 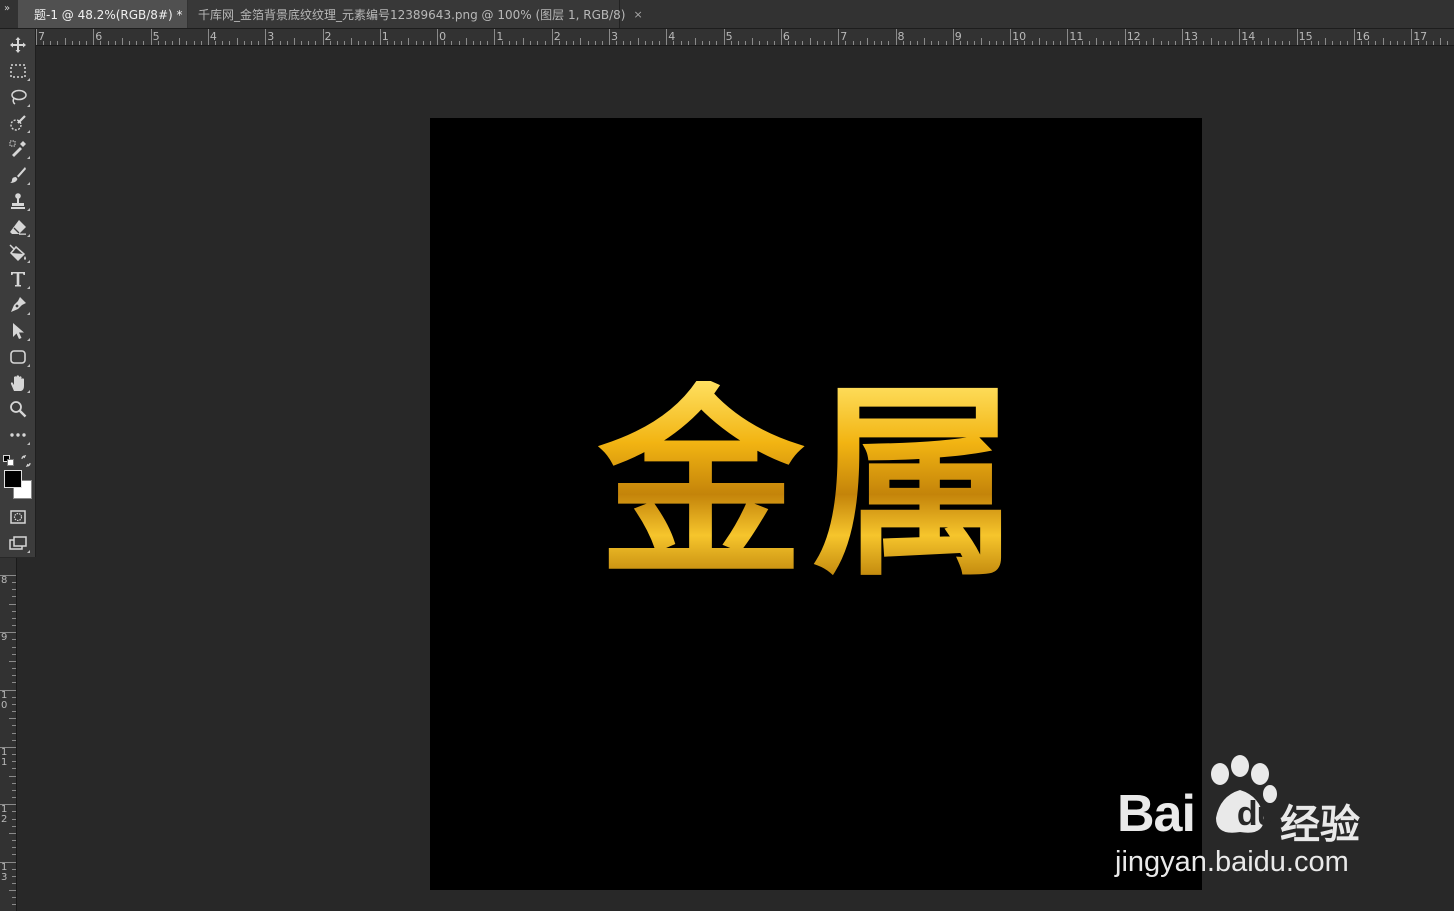 What do you see at coordinates (18, 409) in the screenshot?
I see `zoom-tool-icon` at bounding box center [18, 409].